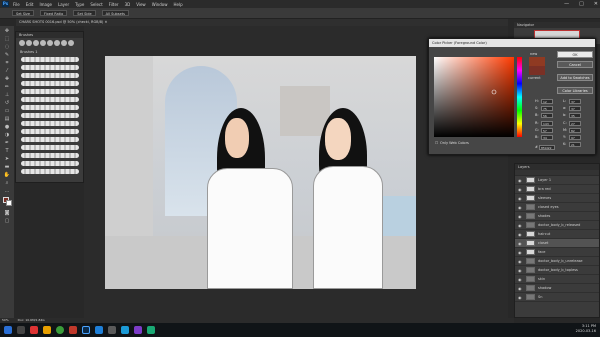 This screenshot has height=337, width=600. I want to click on ok-button: OK, so click(575, 54).